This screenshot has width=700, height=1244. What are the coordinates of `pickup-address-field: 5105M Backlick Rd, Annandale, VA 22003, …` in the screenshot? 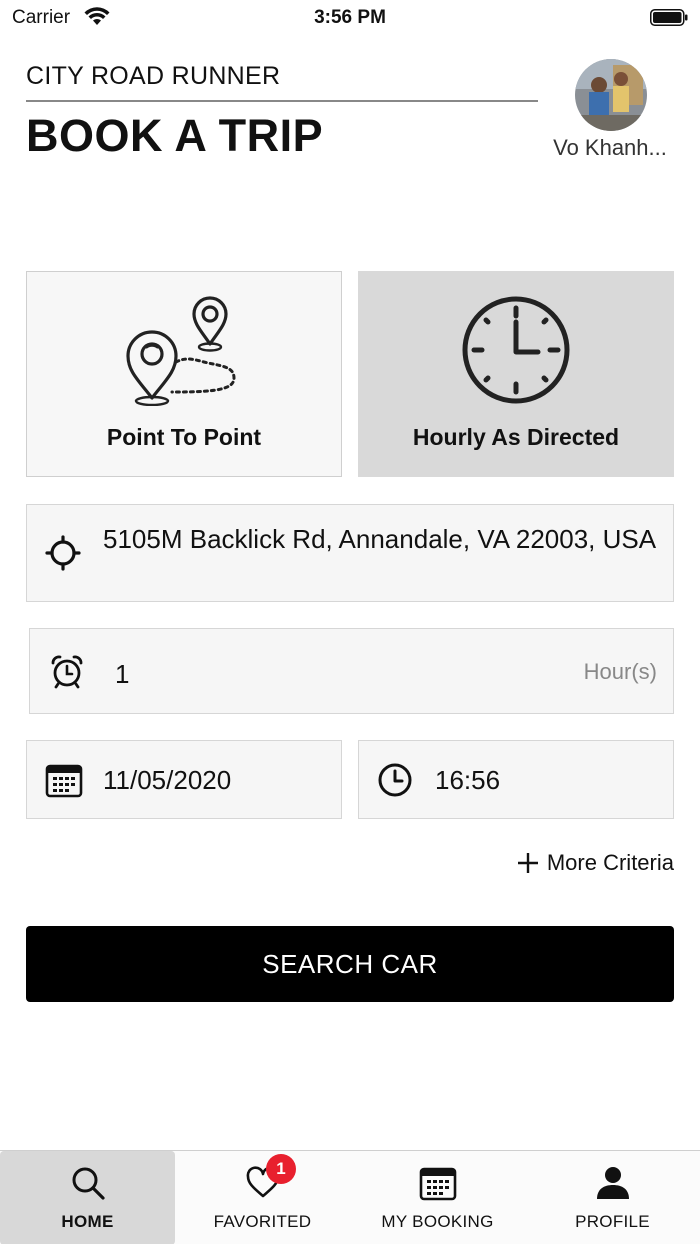 It's located at (350, 553).